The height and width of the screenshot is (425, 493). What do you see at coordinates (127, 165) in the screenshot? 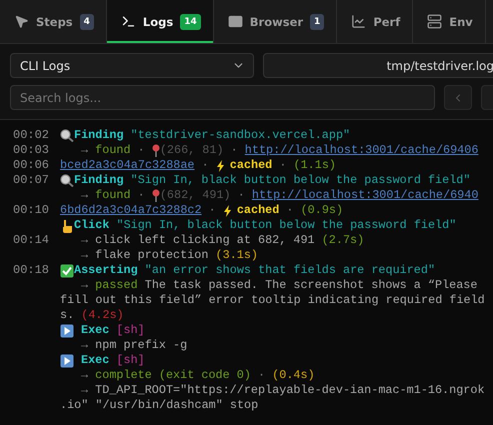
I see `cache-link: bced2a3c04a7c3288ae` at bounding box center [127, 165].